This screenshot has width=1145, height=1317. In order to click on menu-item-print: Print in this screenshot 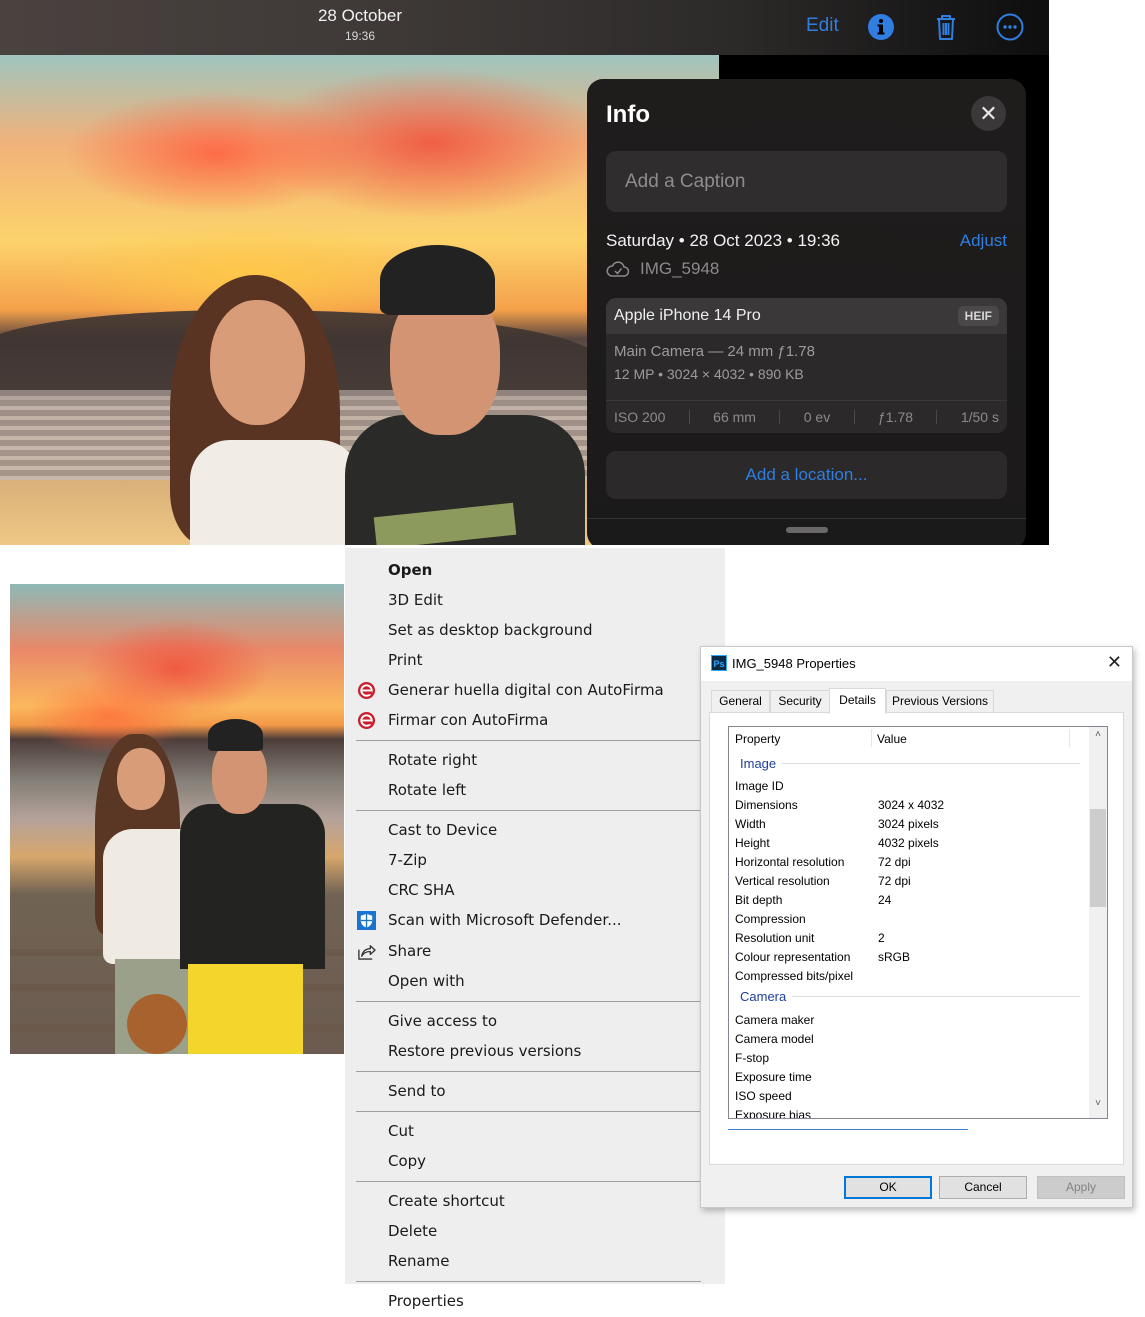, I will do `click(535, 660)`.